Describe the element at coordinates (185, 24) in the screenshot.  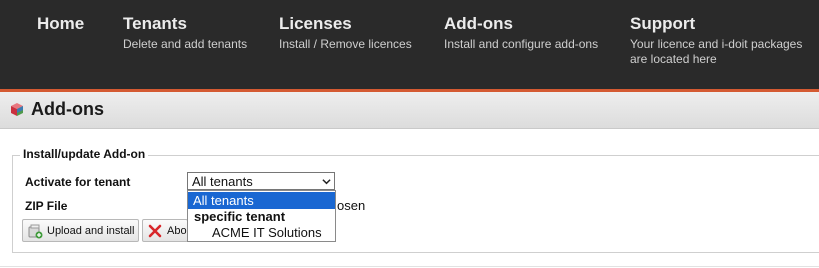
I see `nav-tenants-title: Tenants` at that location.